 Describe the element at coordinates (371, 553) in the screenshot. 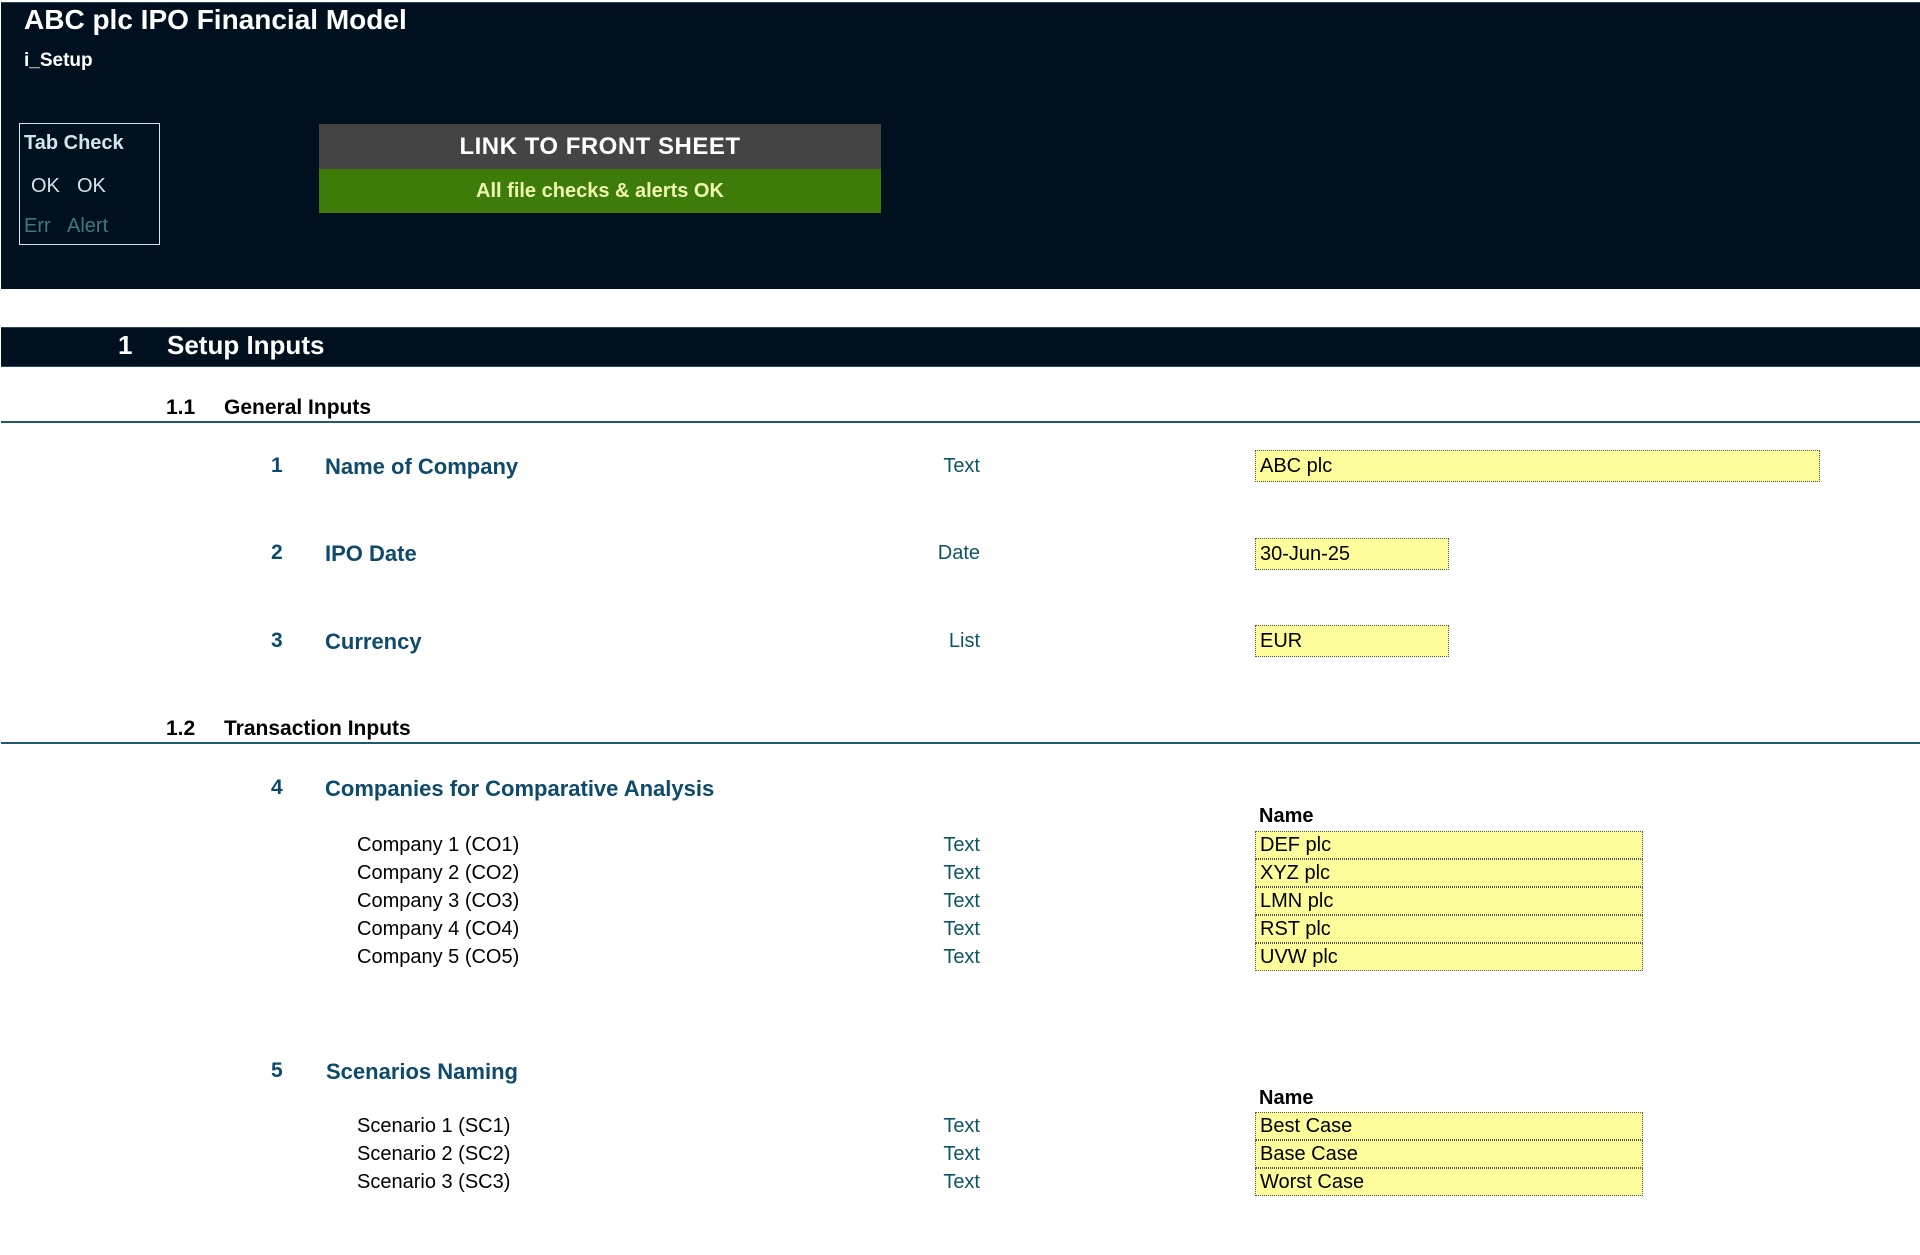

I see `item-label-ipo-date: IPO Date` at that location.